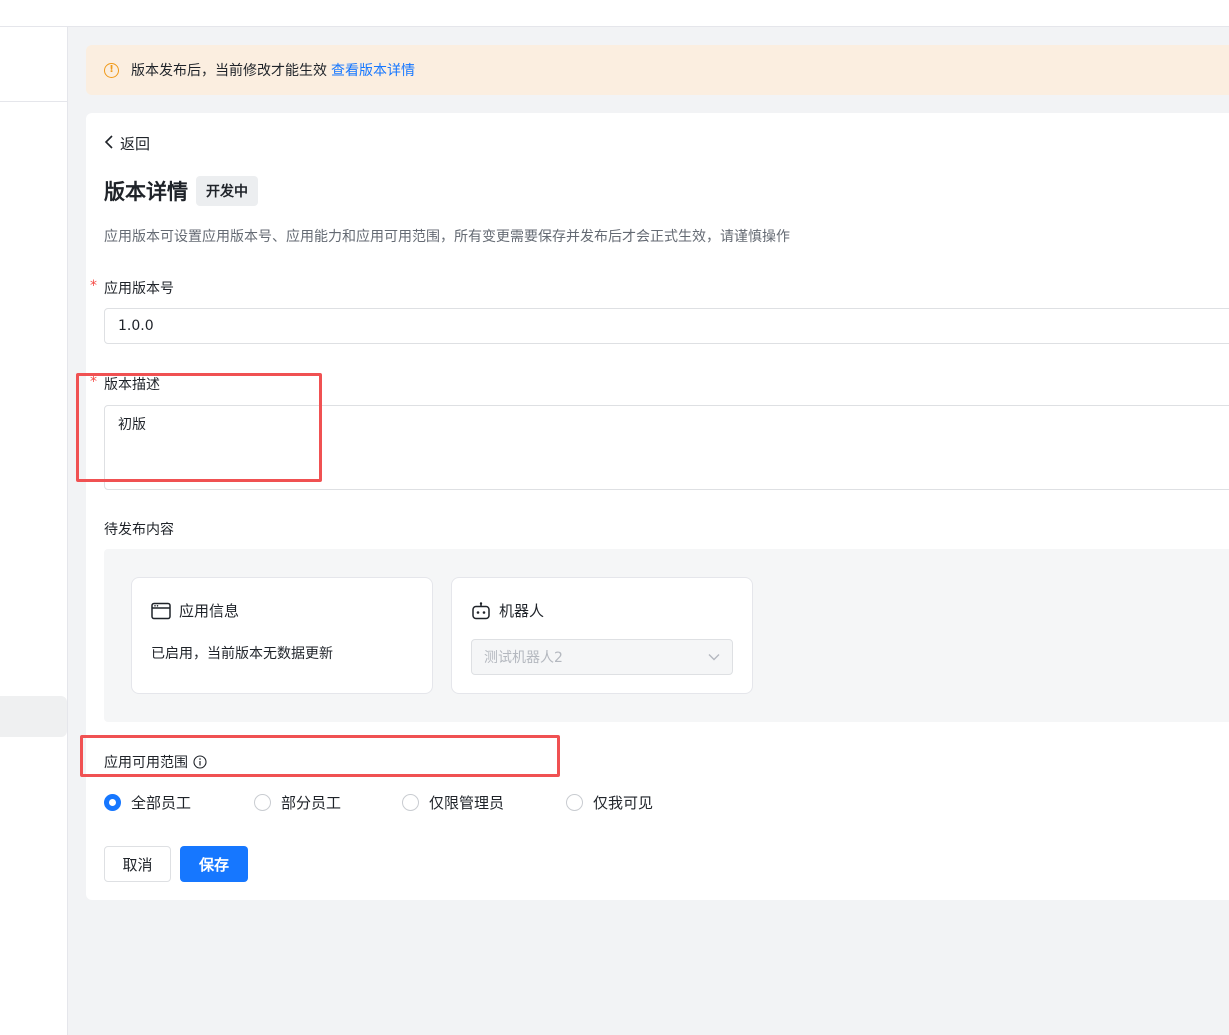 The width and height of the screenshot is (1229, 1035). What do you see at coordinates (282, 635) in the screenshot?
I see `app-info-card: 应用信息 已启用，当前版本无数据更新` at bounding box center [282, 635].